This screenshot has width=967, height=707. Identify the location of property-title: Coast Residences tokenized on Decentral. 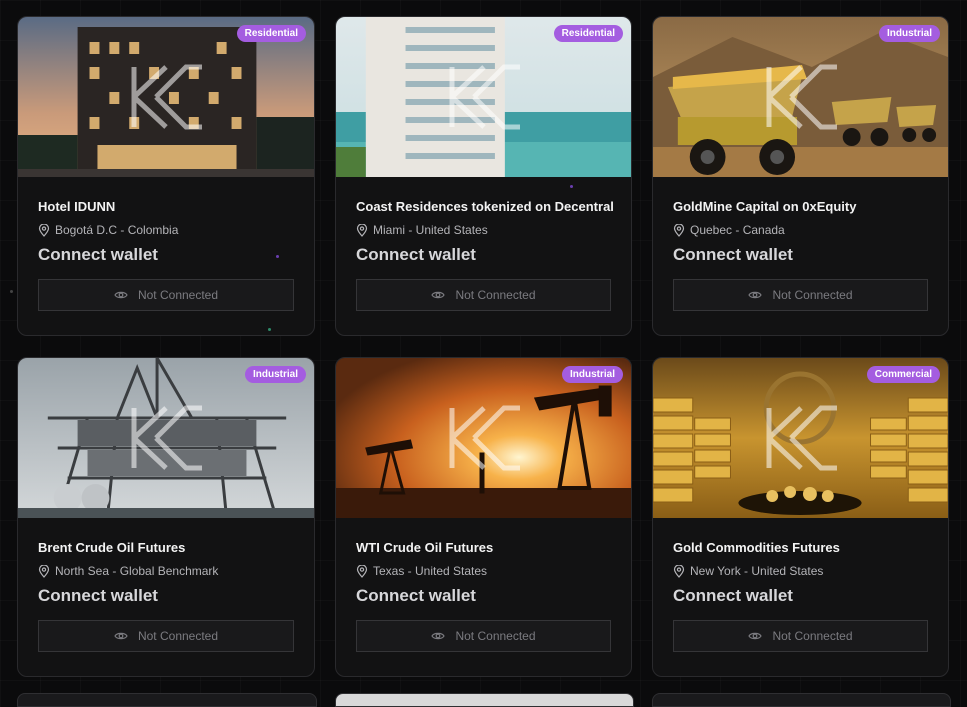
(485, 206).